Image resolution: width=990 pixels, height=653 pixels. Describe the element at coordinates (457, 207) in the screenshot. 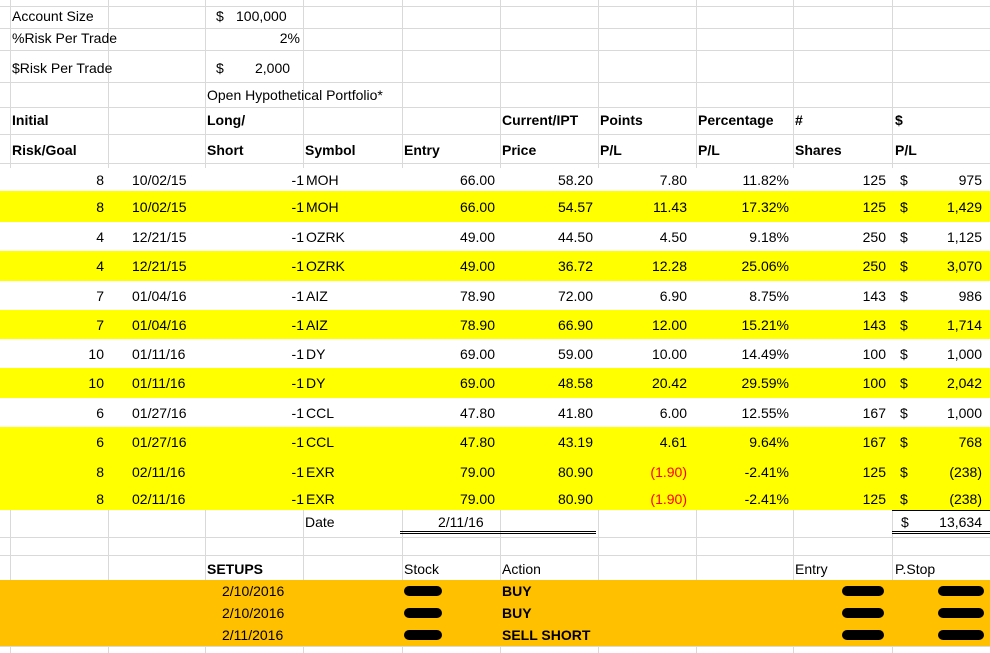

I see `cell-entry: 66.00` at that location.